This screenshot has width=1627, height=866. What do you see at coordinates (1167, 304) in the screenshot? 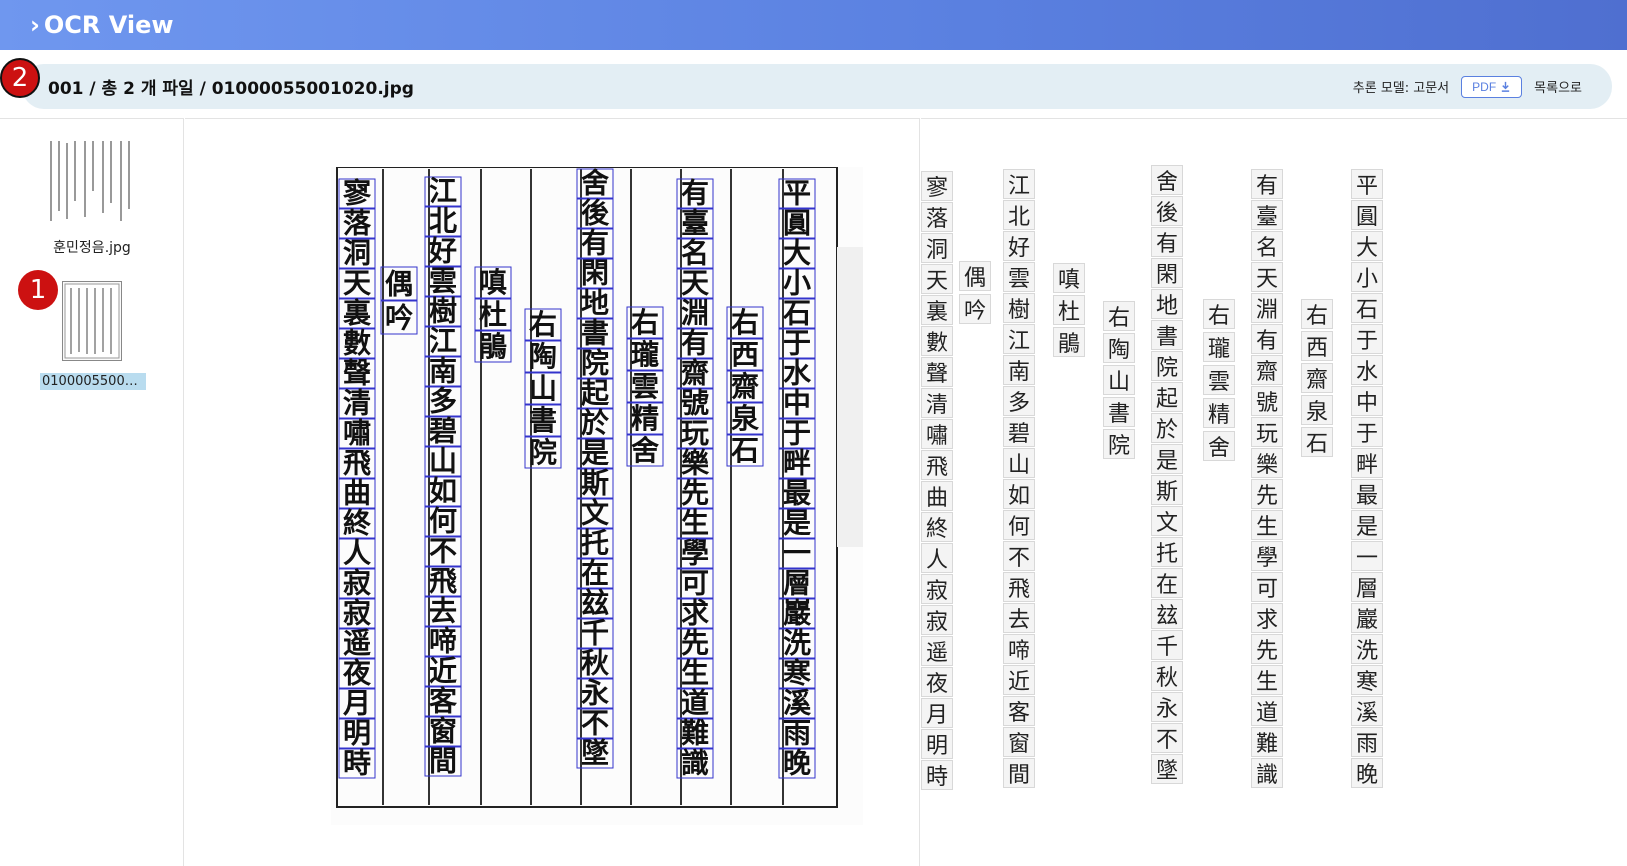
I see `ocr-character-cell: 地` at bounding box center [1167, 304].